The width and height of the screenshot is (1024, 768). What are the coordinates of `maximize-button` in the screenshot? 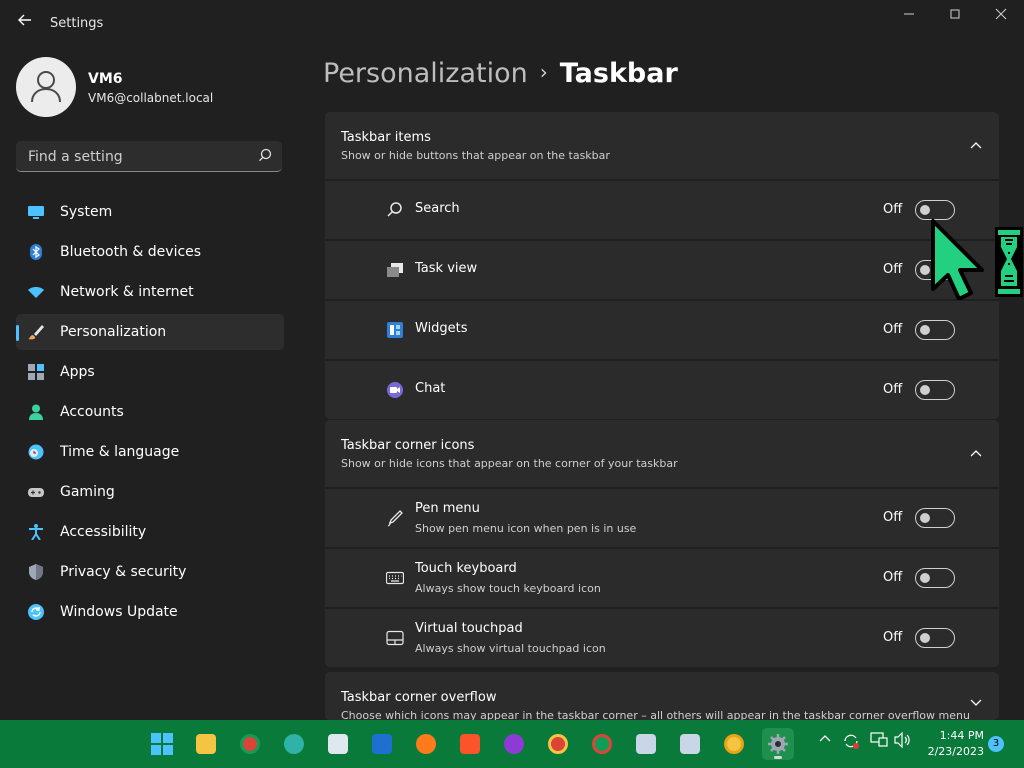 It's located at (955, 17).